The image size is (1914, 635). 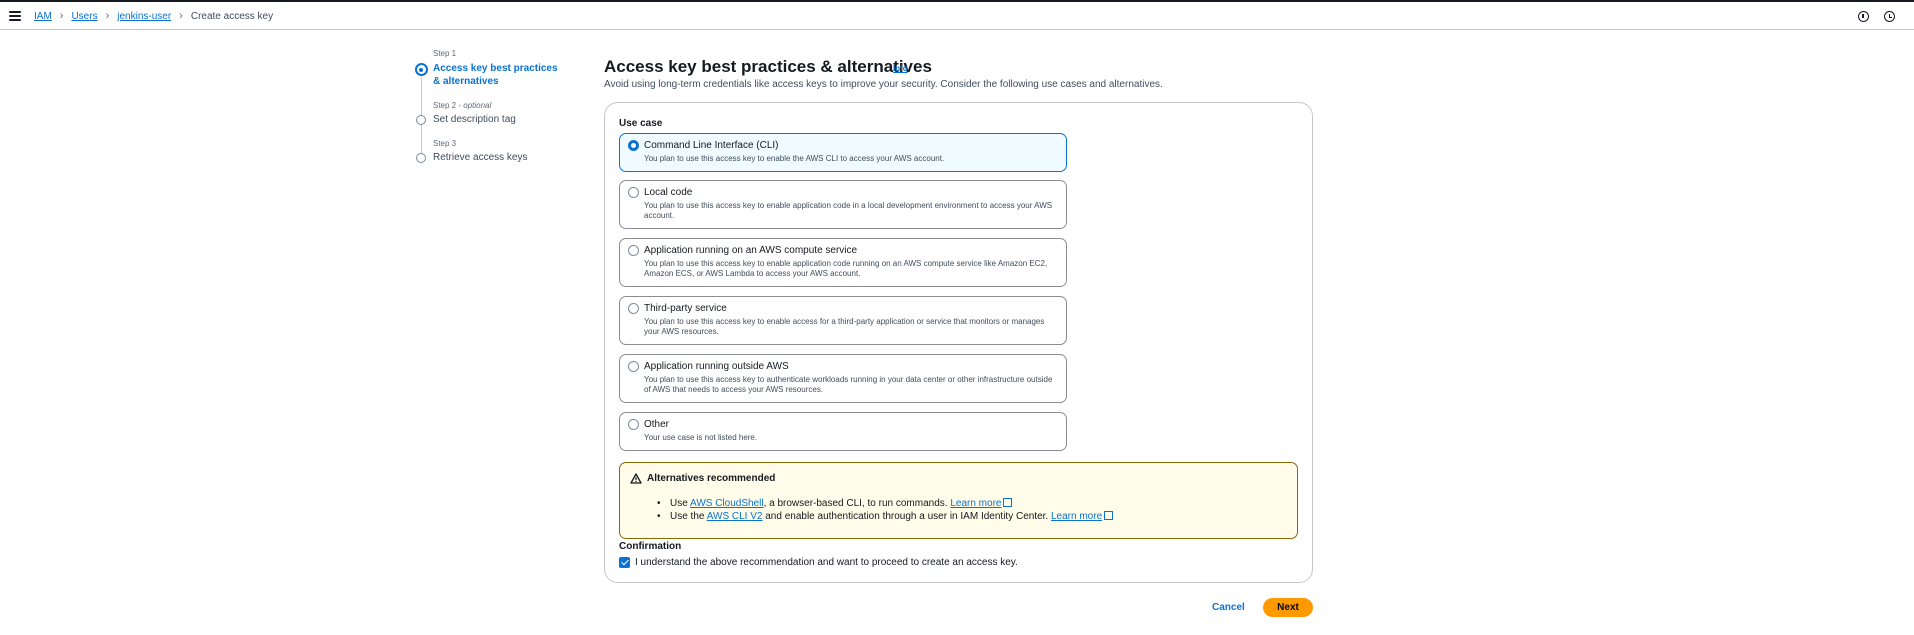 What do you see at coordinates (462, 105) in the screenshot?
I see `step-2-label: Step 2 - optional` at bounding box center [462, 105].